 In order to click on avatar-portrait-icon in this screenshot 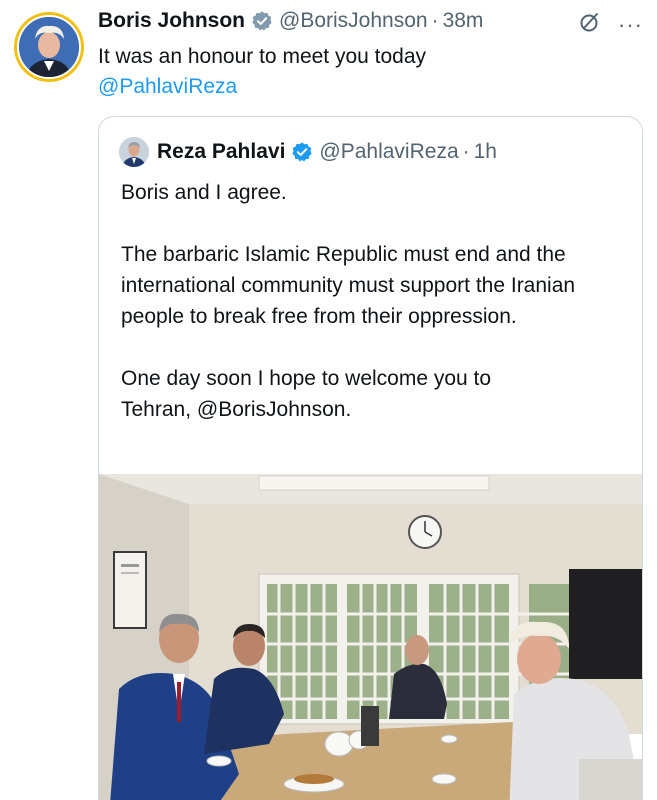, I will do `click(49, 47)`.